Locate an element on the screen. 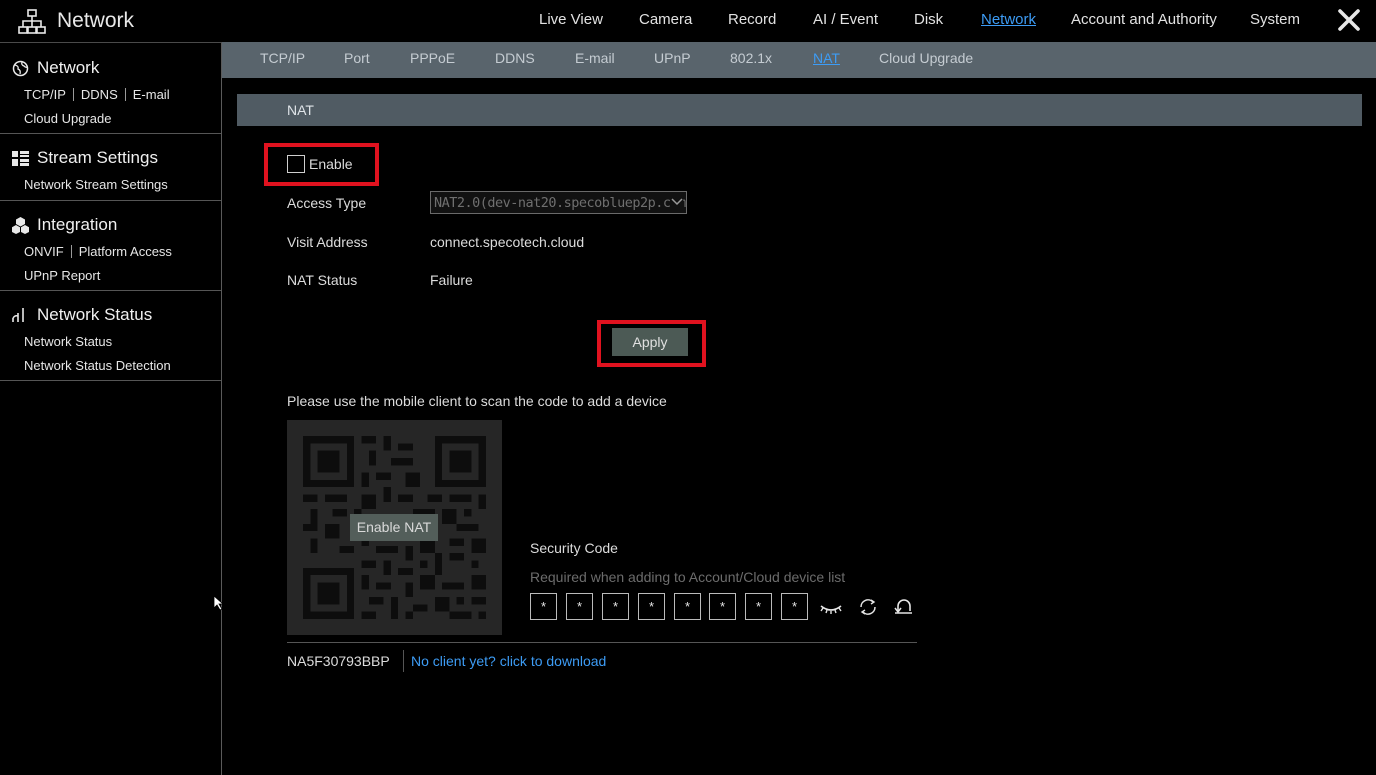 This screenshot has height=775, width=1376. sidebar-row: Cloud Upgrade is located at coordinates (67, 118).